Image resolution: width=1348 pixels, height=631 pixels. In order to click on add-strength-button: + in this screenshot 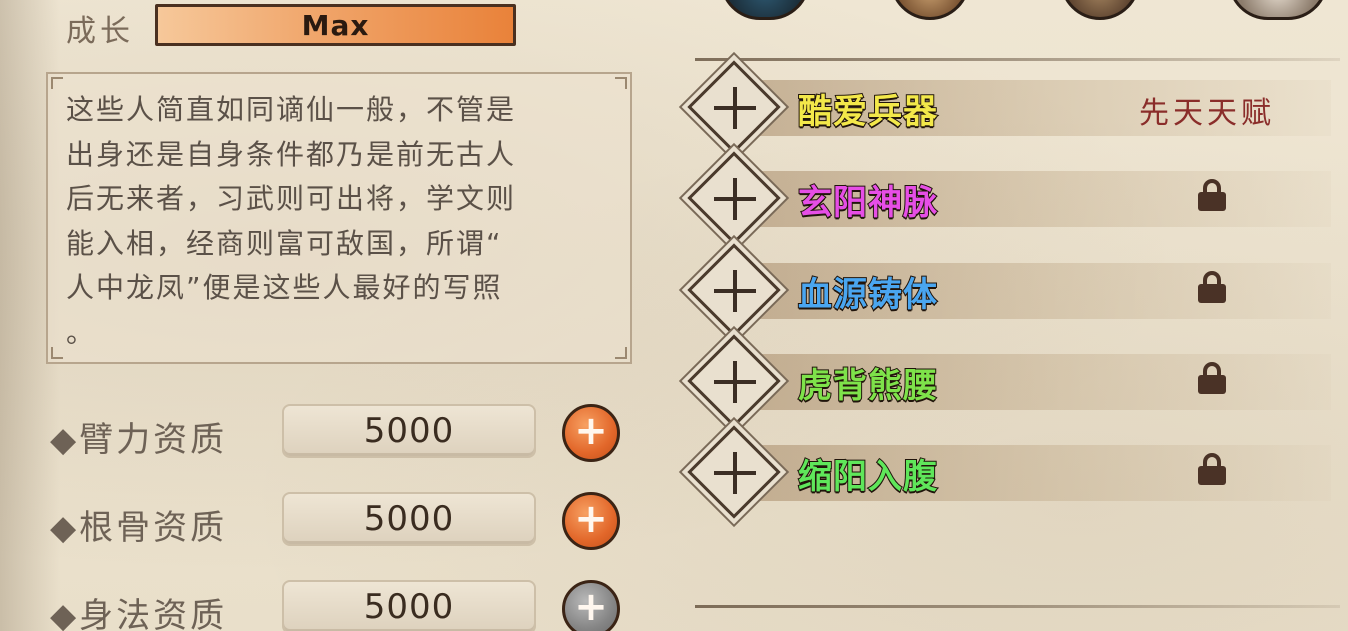, I will do `click(591, 433)`.